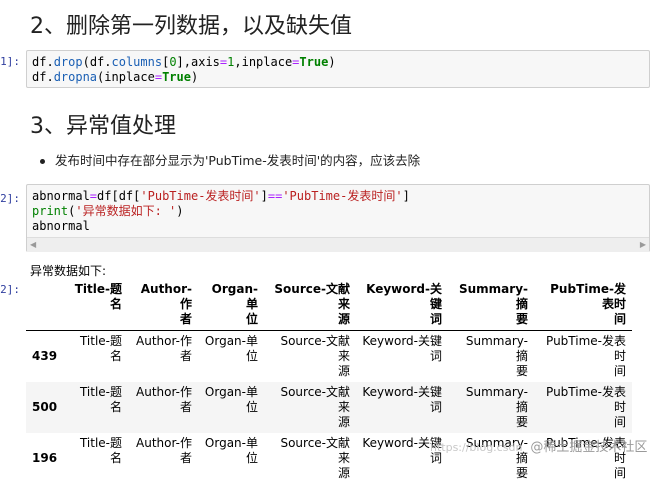 The width and height of the screenshot is (666, 484). What do you see at coordinates (42, 161) in the screenshot?
I see `bullet-dot-icon` at bounding box center [42, 161].